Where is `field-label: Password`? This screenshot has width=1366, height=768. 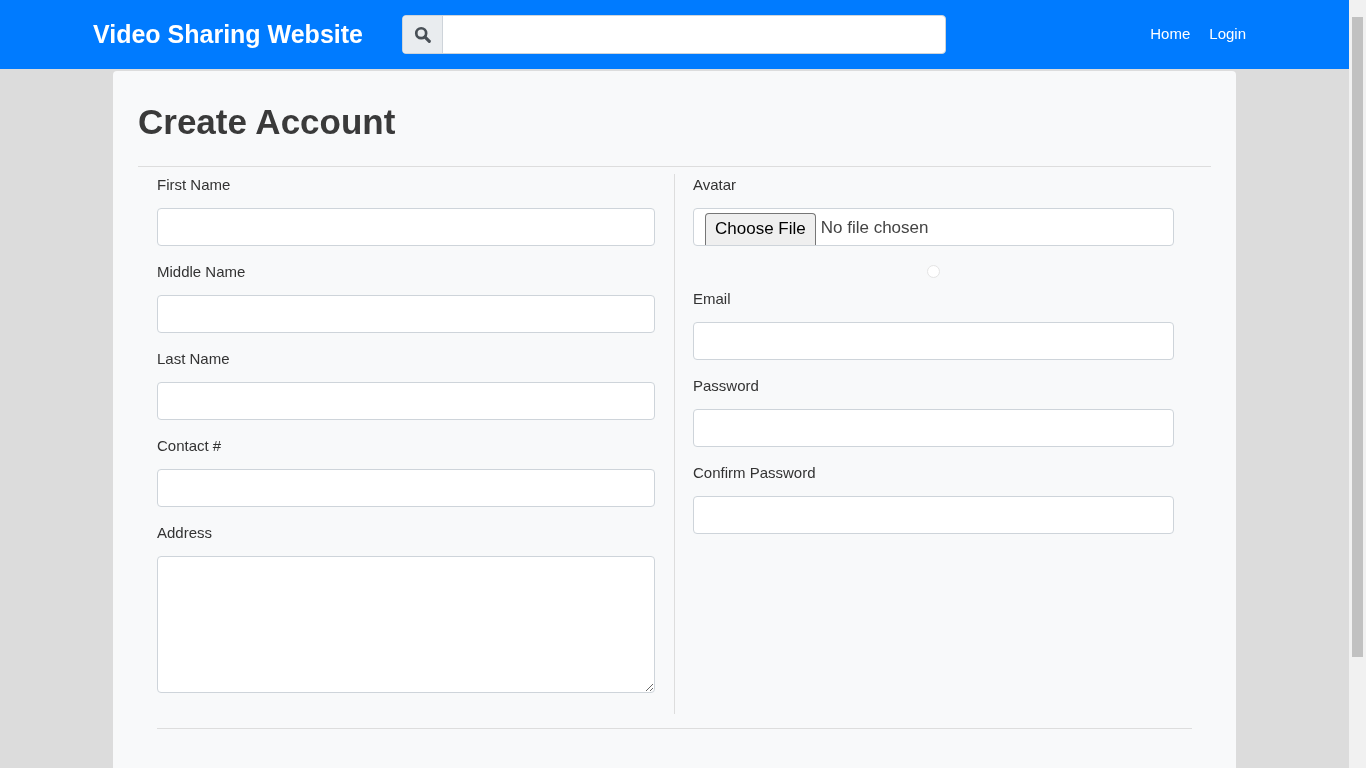
field-label: Password is located at coordinates (726, 385).